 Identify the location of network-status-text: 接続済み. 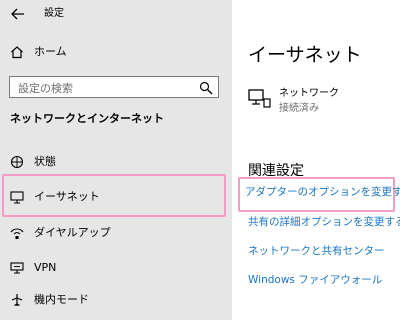
(299, 108).